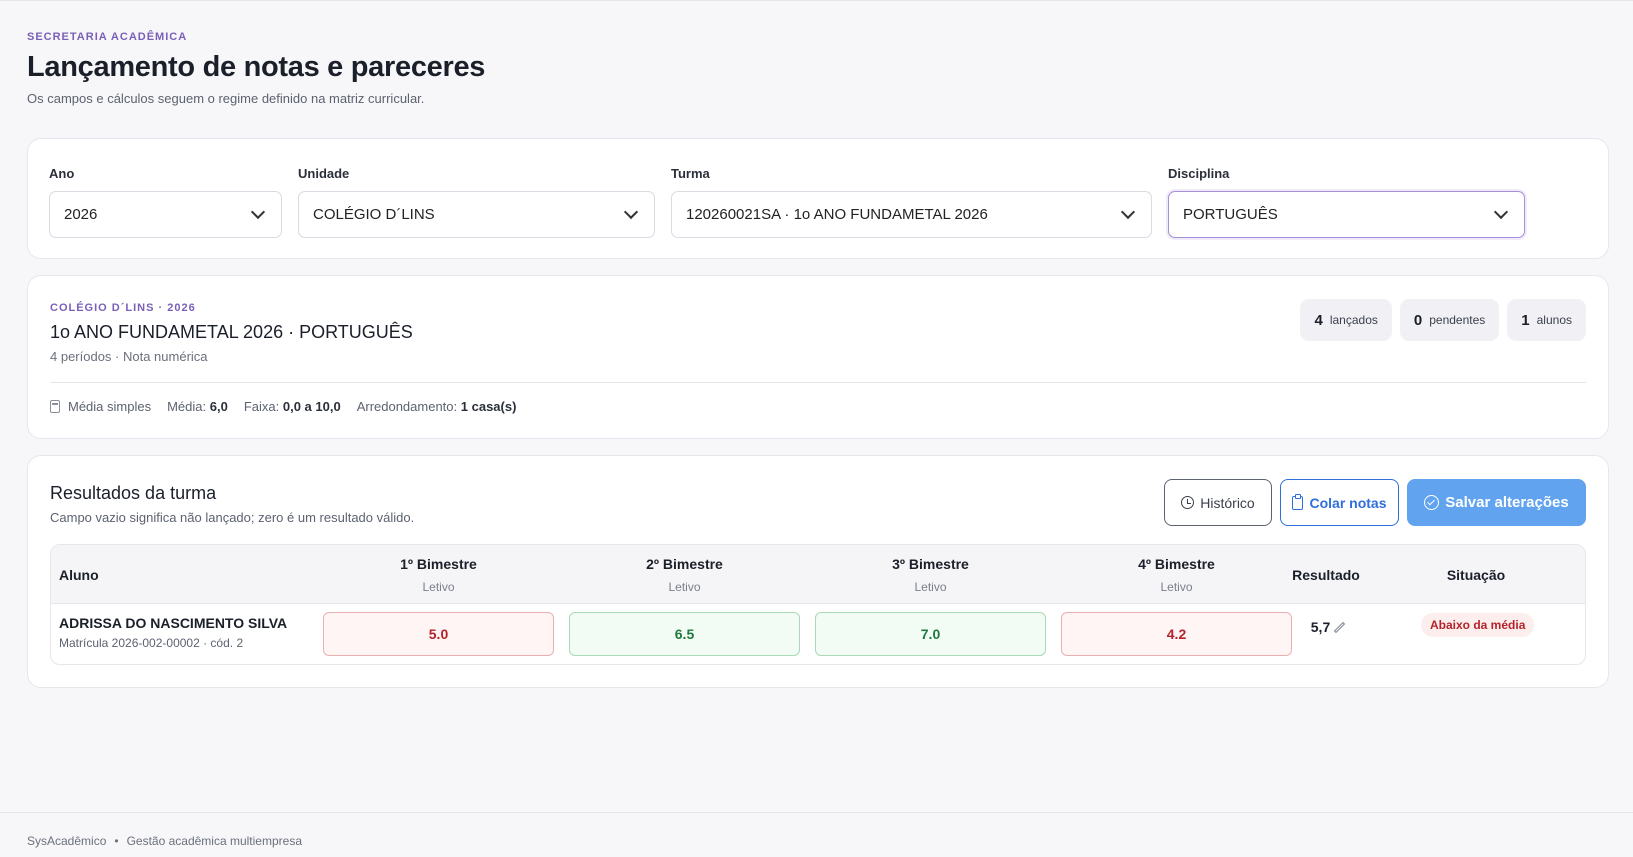 This screenshot has height=857, width=1633. I want to click on divider, so click(818, 382).